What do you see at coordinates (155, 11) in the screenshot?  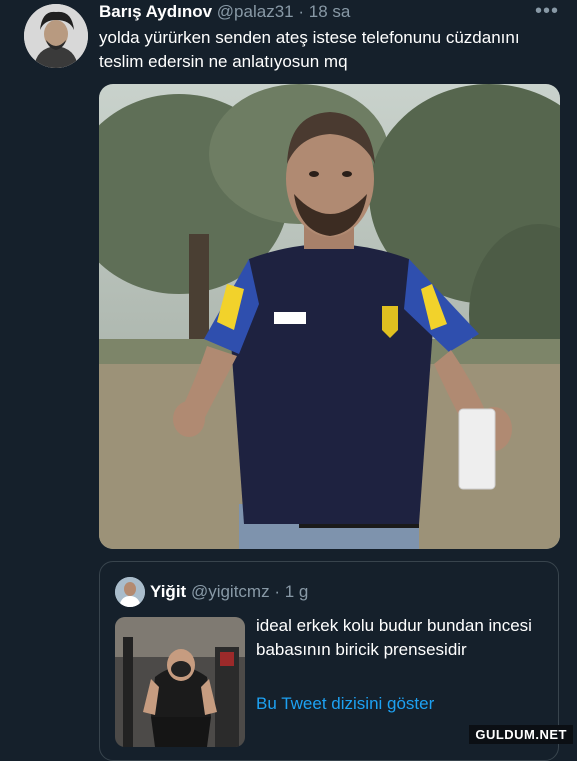 I see `author-name: Barış Aydınov` at bounding box center [155, 11].